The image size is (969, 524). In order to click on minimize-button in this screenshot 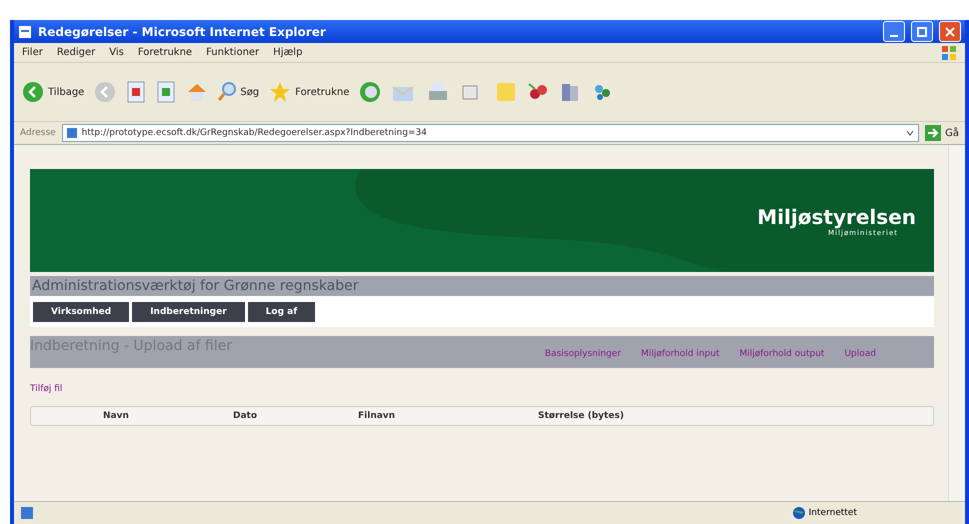, I will do `click(894, 31)`.